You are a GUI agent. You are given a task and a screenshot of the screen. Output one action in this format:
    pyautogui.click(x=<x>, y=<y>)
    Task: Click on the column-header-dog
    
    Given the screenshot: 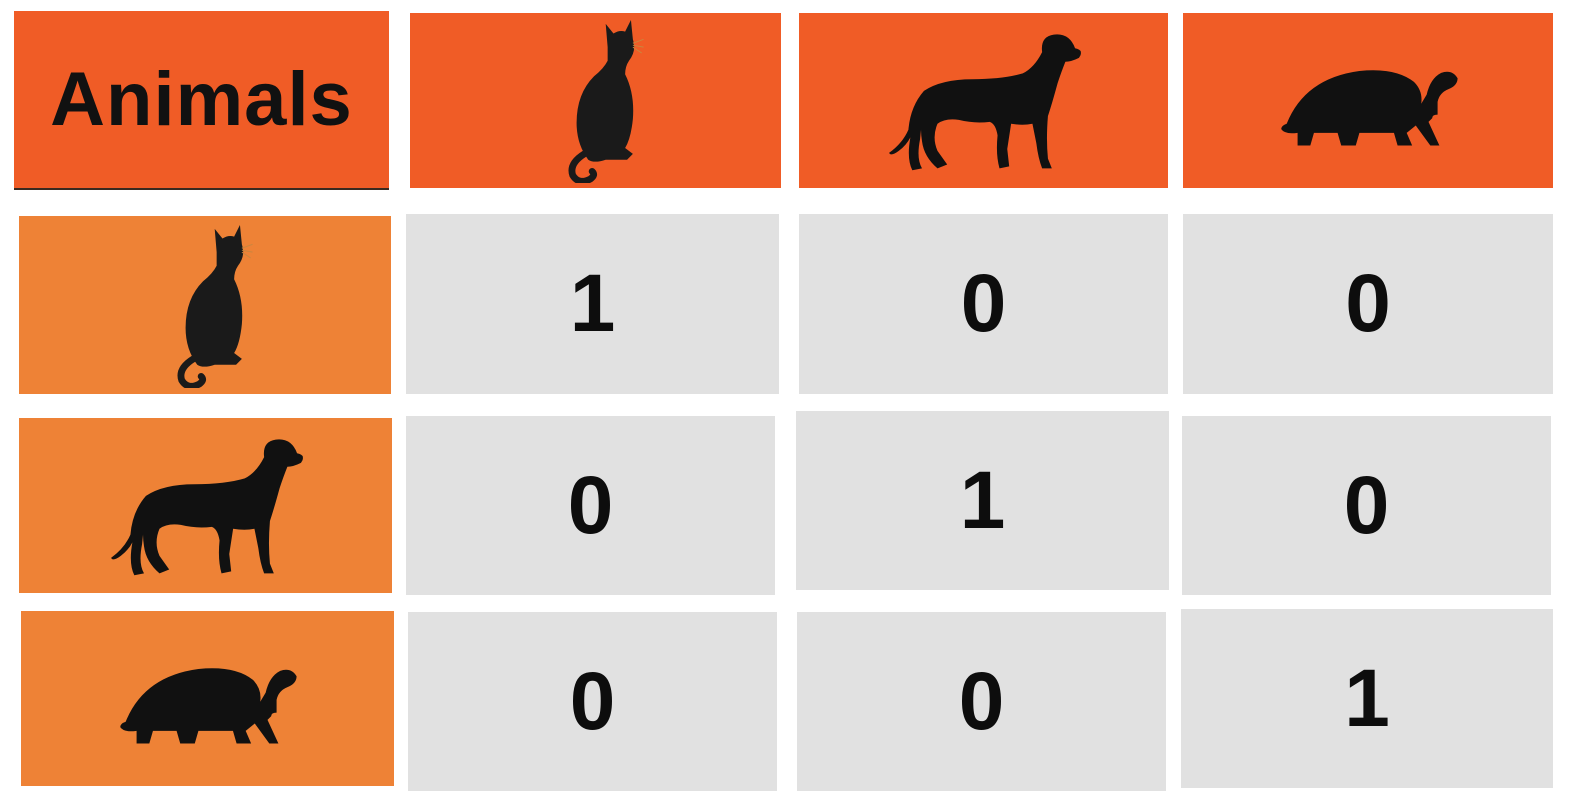 What is the action you would take?
    pyautogui.click(x=983, y=100)
    